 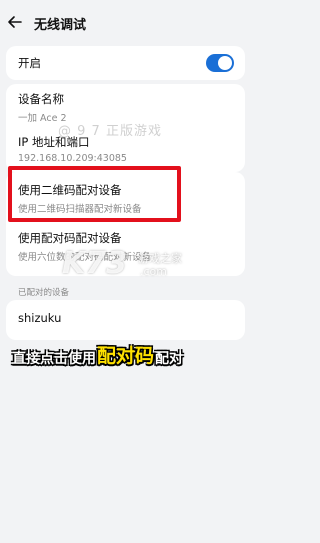 I want to click on ip-address-value: 192.168.10.209:43085, so click(x=72, y=158).